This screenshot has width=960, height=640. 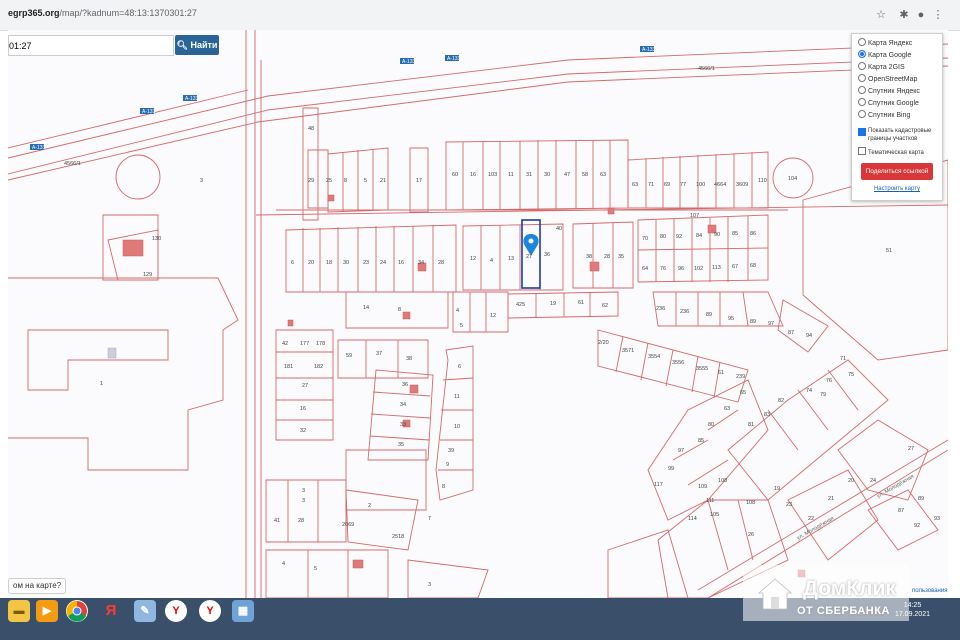 What do you see at coordinates (862, 132) in the screenshot?
I see `checkbox-checked-icon` at bounding box center [862, 132].